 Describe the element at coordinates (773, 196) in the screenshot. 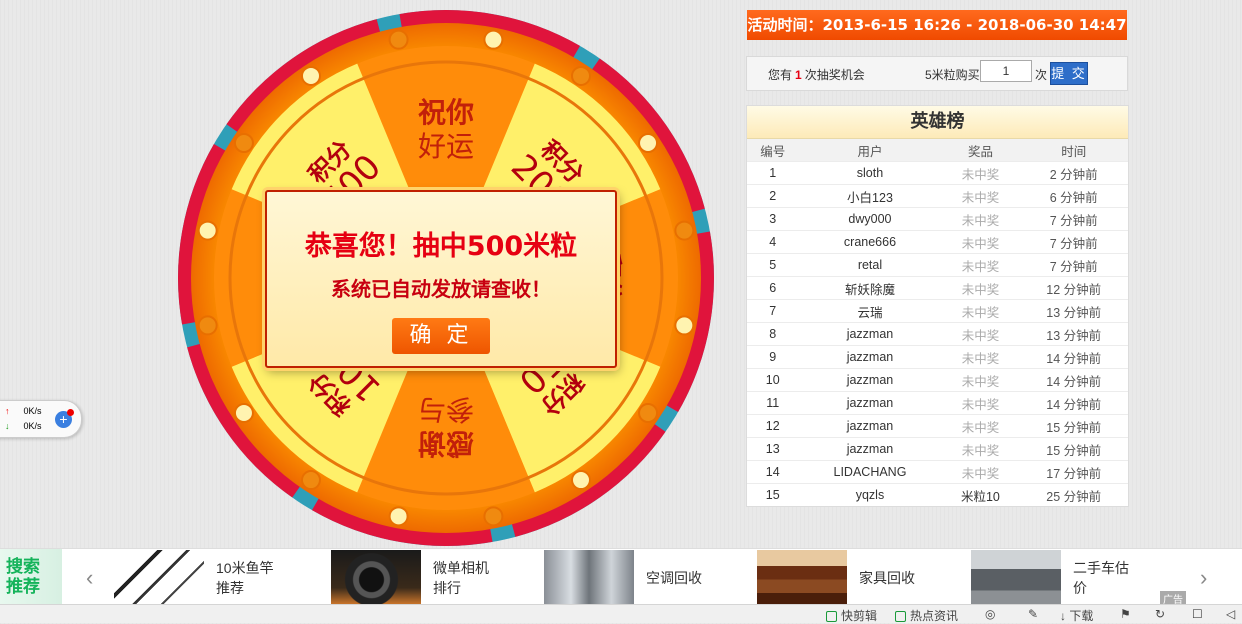

I see `row-number: 2` at that location.